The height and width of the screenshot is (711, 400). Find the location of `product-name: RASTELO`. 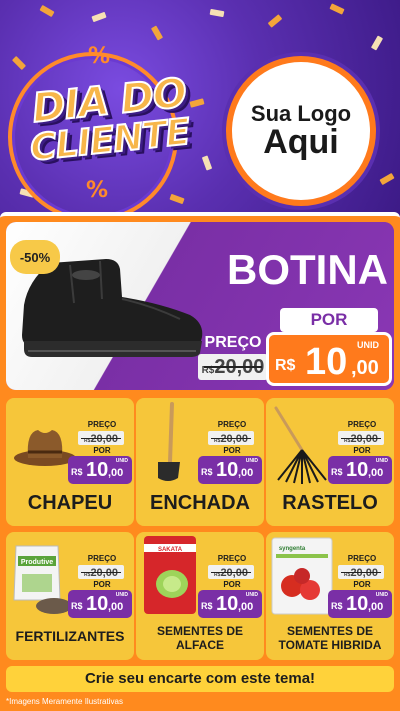

product-name: RASTELO is located at coordinates (330, 503).